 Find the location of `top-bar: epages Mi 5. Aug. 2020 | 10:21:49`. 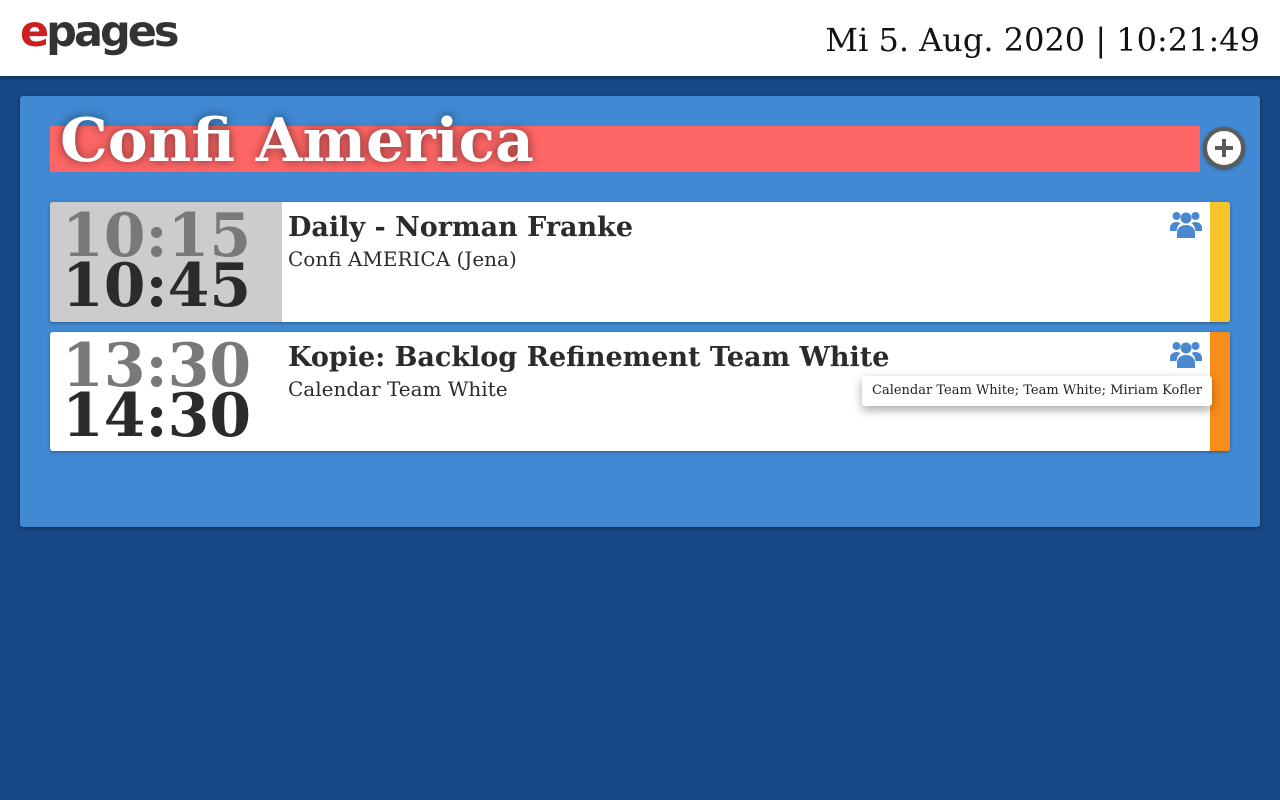

top-bar: epages Mi 5. Aug. 2020 | 10:21:49 is located at coordinates (640, 38).